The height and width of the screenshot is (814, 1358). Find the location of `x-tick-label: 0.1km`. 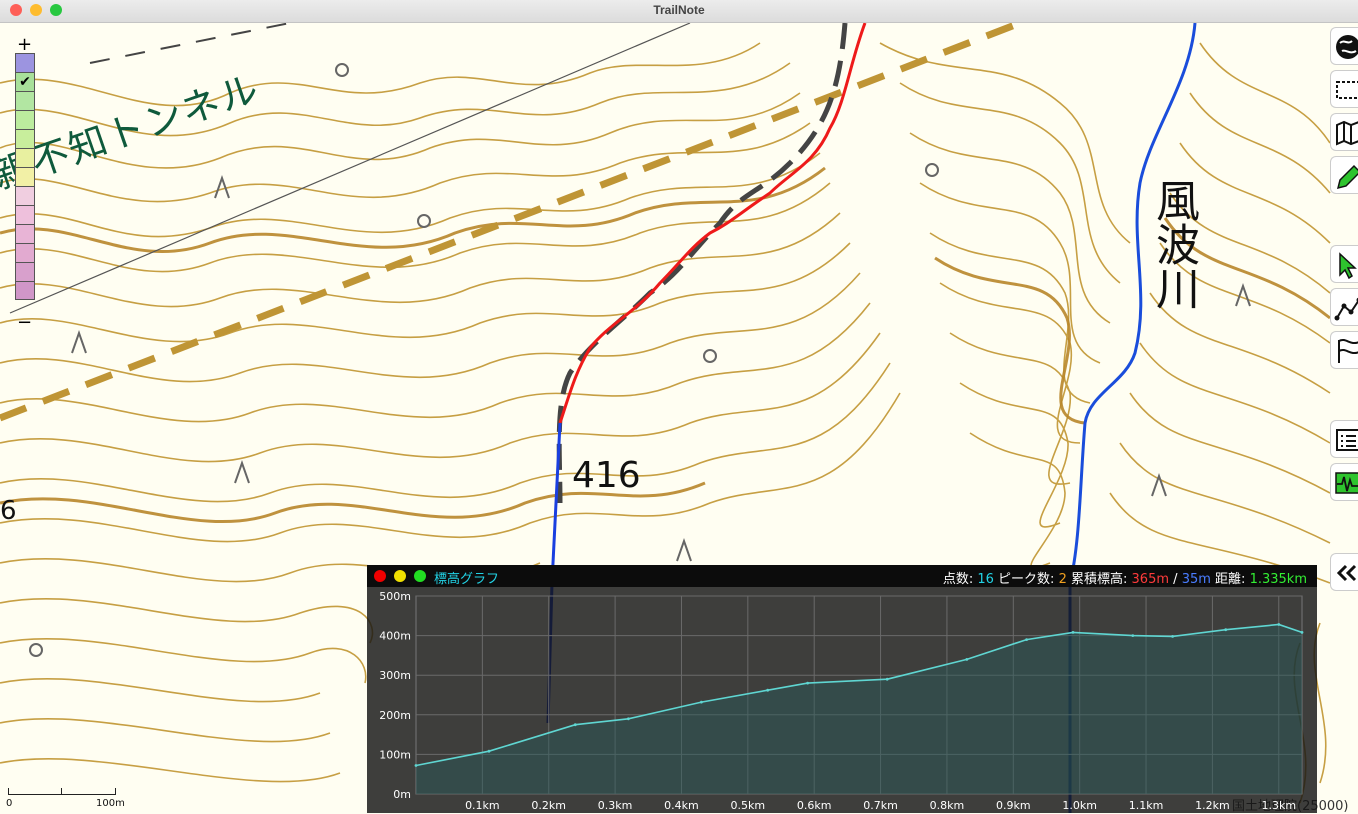

x-tick-label: 0.1km is located at coordinates (482, 805).